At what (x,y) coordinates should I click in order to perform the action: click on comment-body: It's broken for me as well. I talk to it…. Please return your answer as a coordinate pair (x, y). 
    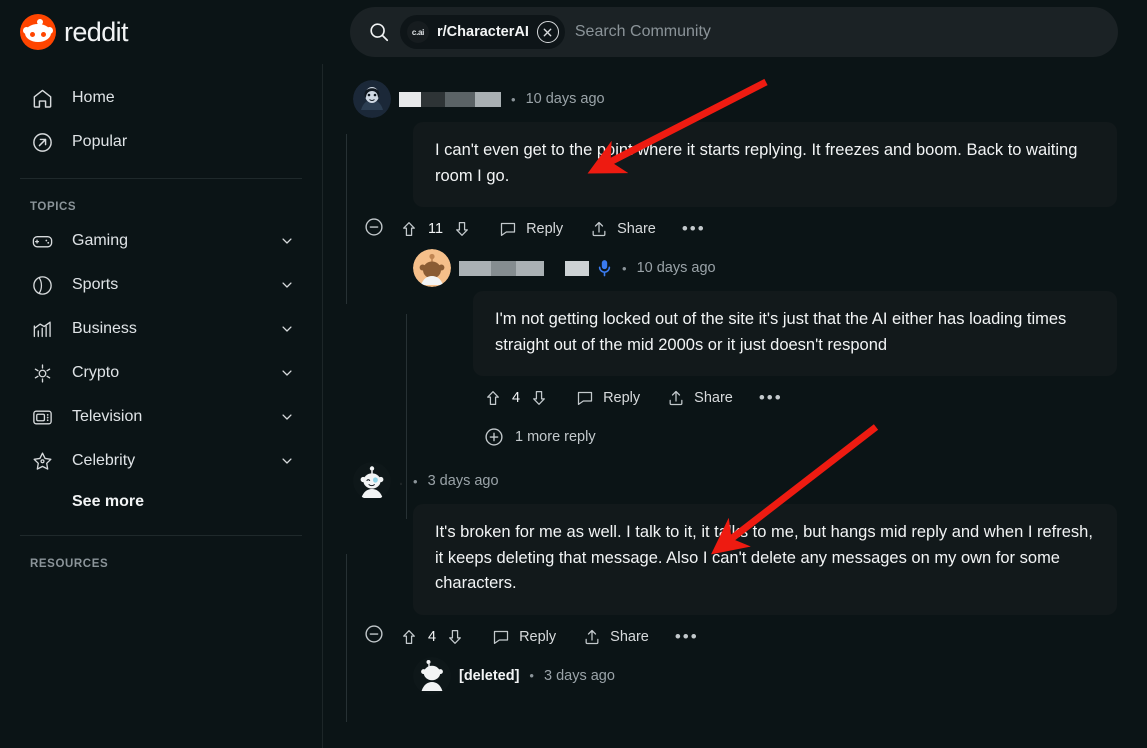
    Looking at the image, I should click on (765, 559).